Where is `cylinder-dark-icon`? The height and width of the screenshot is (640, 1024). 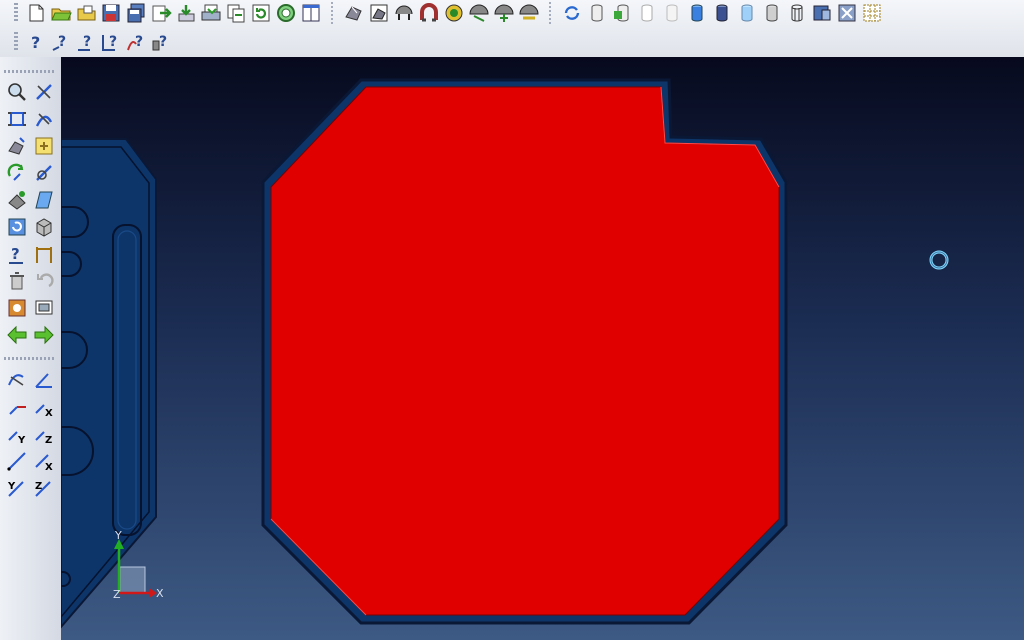
cylinder-dark-icon is located at coordinates (722, 13).